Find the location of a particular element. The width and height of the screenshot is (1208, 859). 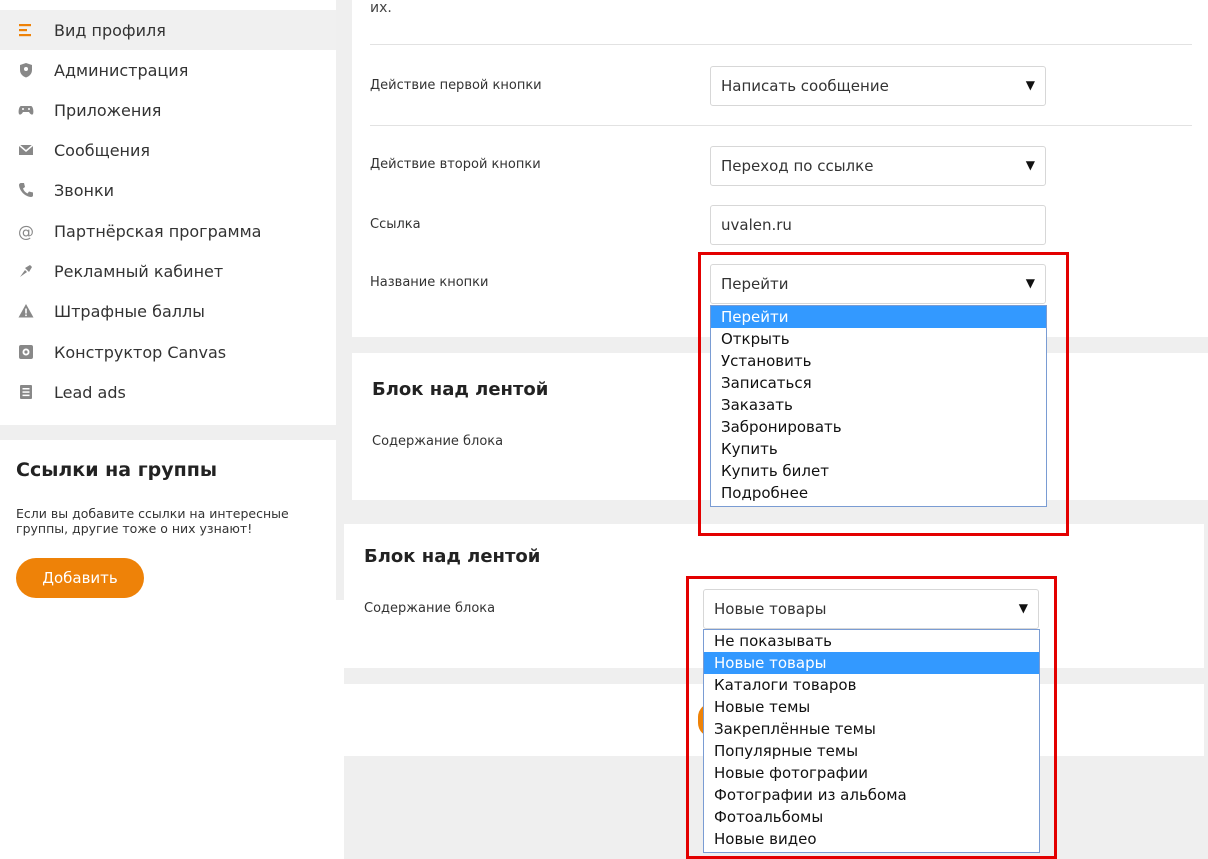

sidebar-item-lead-ads: Lead ads is located at coordinates (168, 392).